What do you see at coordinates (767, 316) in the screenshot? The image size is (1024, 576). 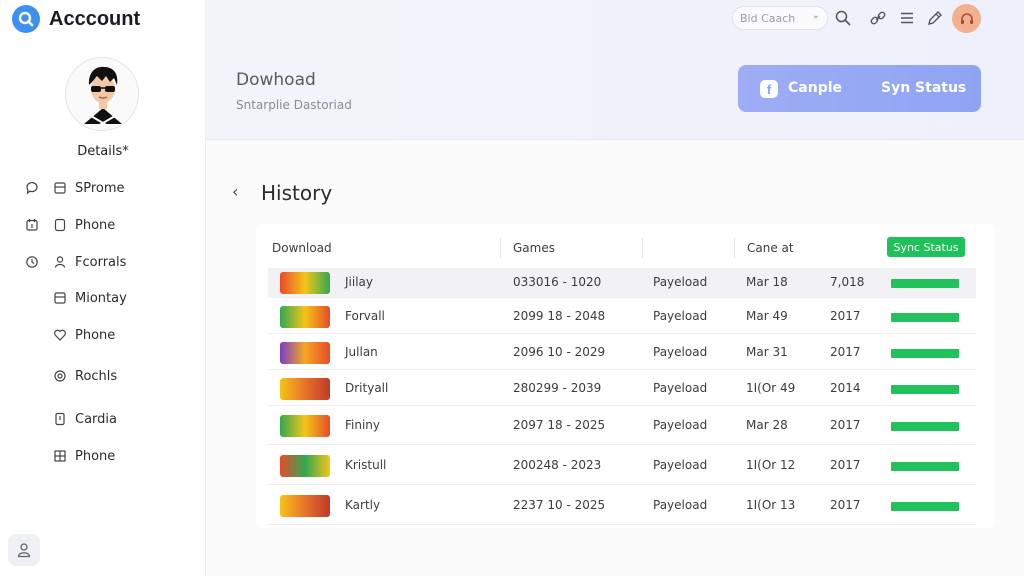 I see `cell-date: Mar 49` at bounding box center [767, 316].